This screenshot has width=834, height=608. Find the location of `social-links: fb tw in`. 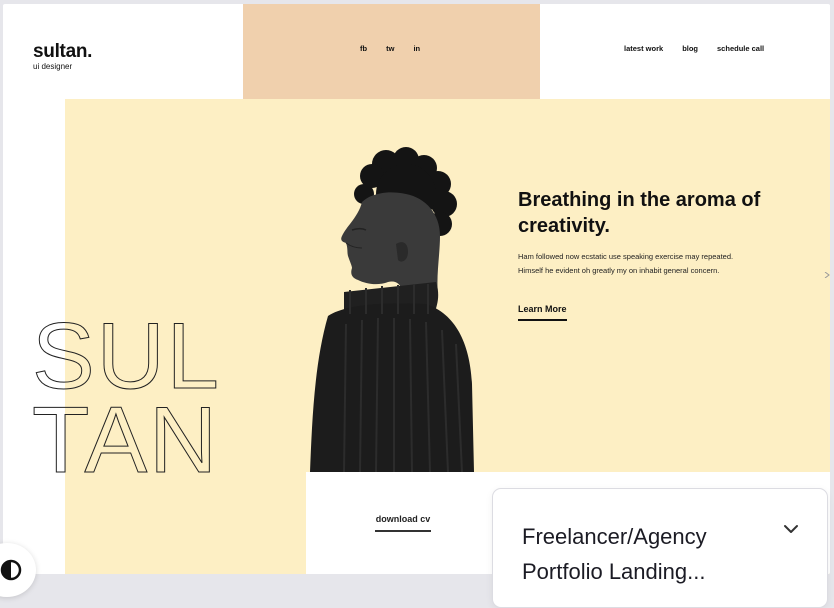

social-links: fb tw in is located at coordinates (390, 48).